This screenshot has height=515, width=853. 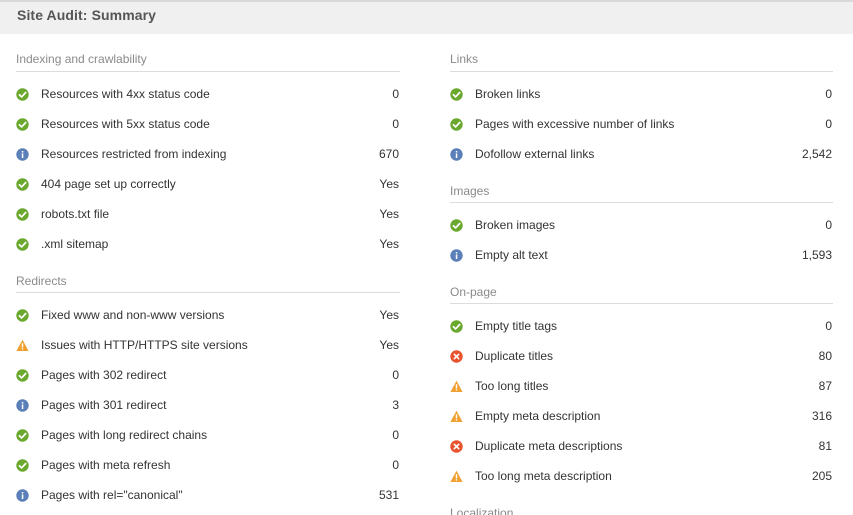 What do you see at coordinates (641, 420) in the screenshot?
I see `audit-row: Empty meta description 316` at bounding box center [641, 420].